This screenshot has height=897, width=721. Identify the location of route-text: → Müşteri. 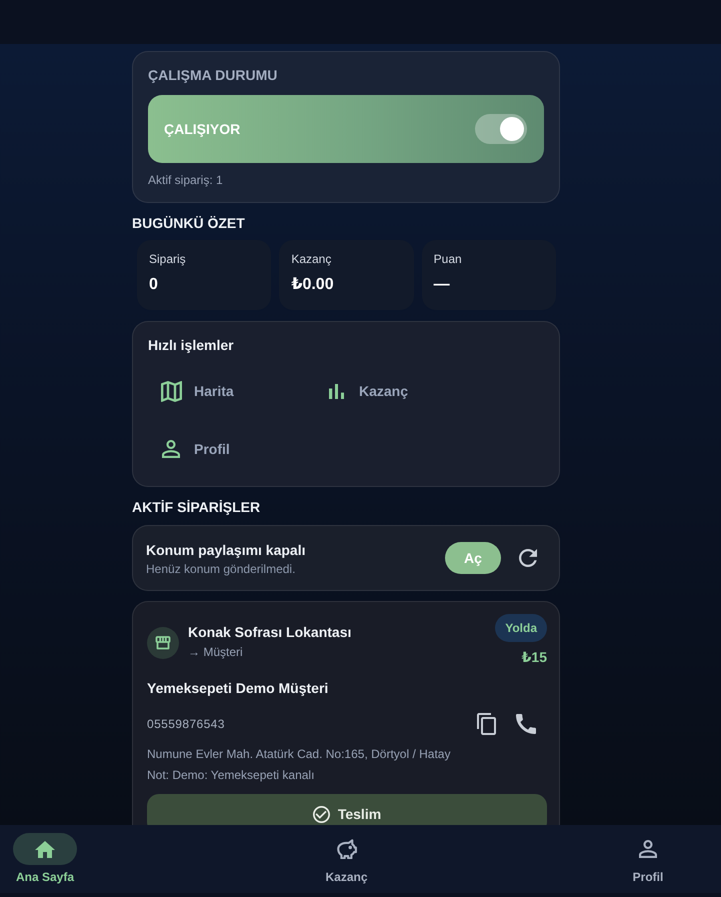
(215, 652).